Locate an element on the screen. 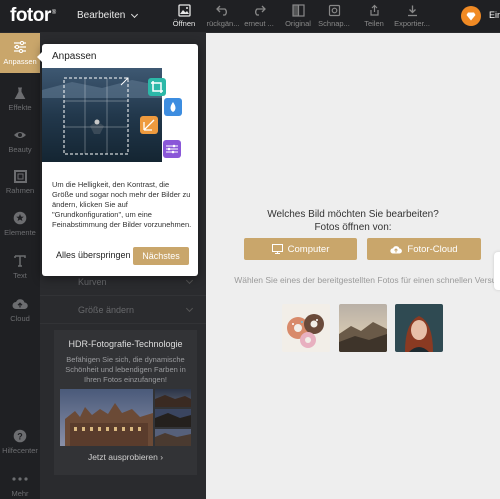 Image resolution: width=500 pixels, height=499 pixels. rail-label-adjust: Anpassen is located at coordinates (20, 61).